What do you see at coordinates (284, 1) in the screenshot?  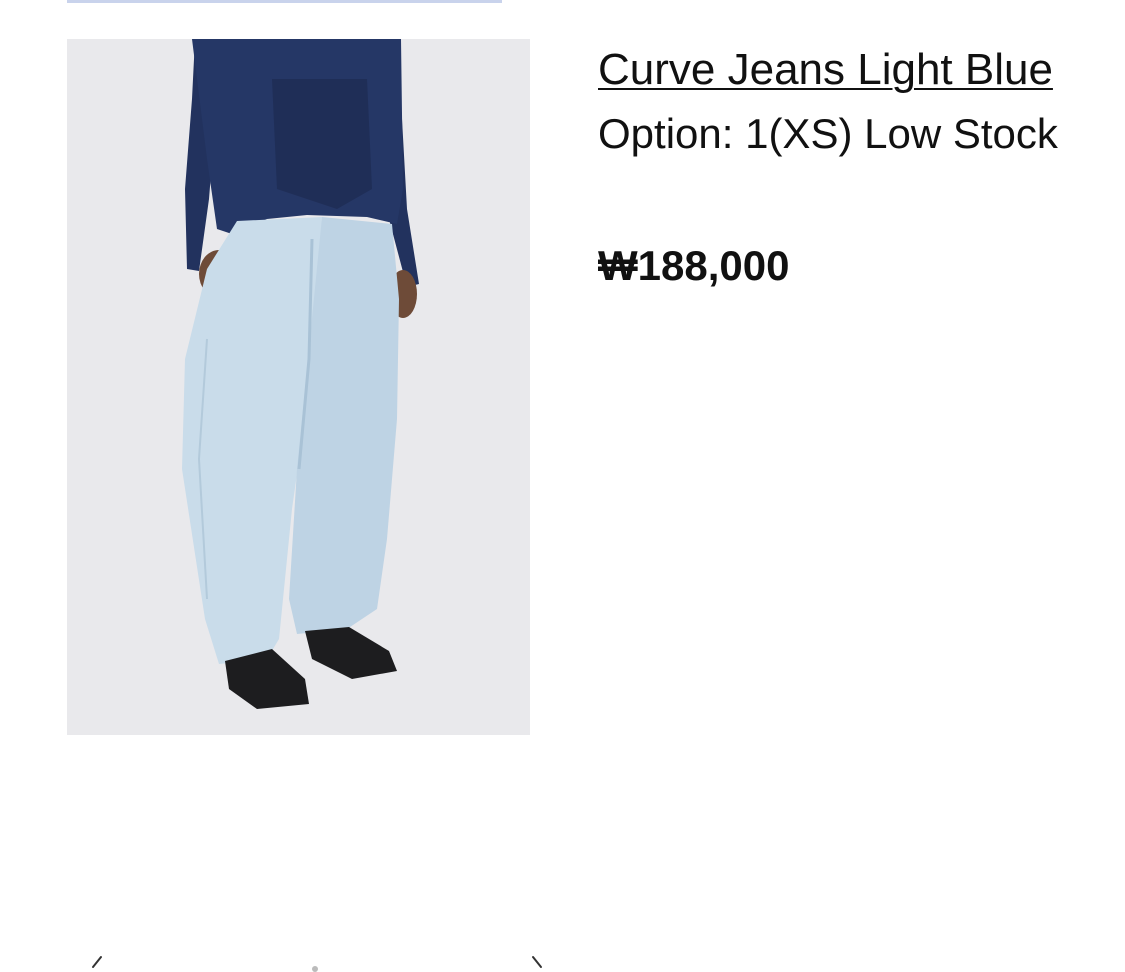 I see `top-divider` at bounding box center [284, 1].